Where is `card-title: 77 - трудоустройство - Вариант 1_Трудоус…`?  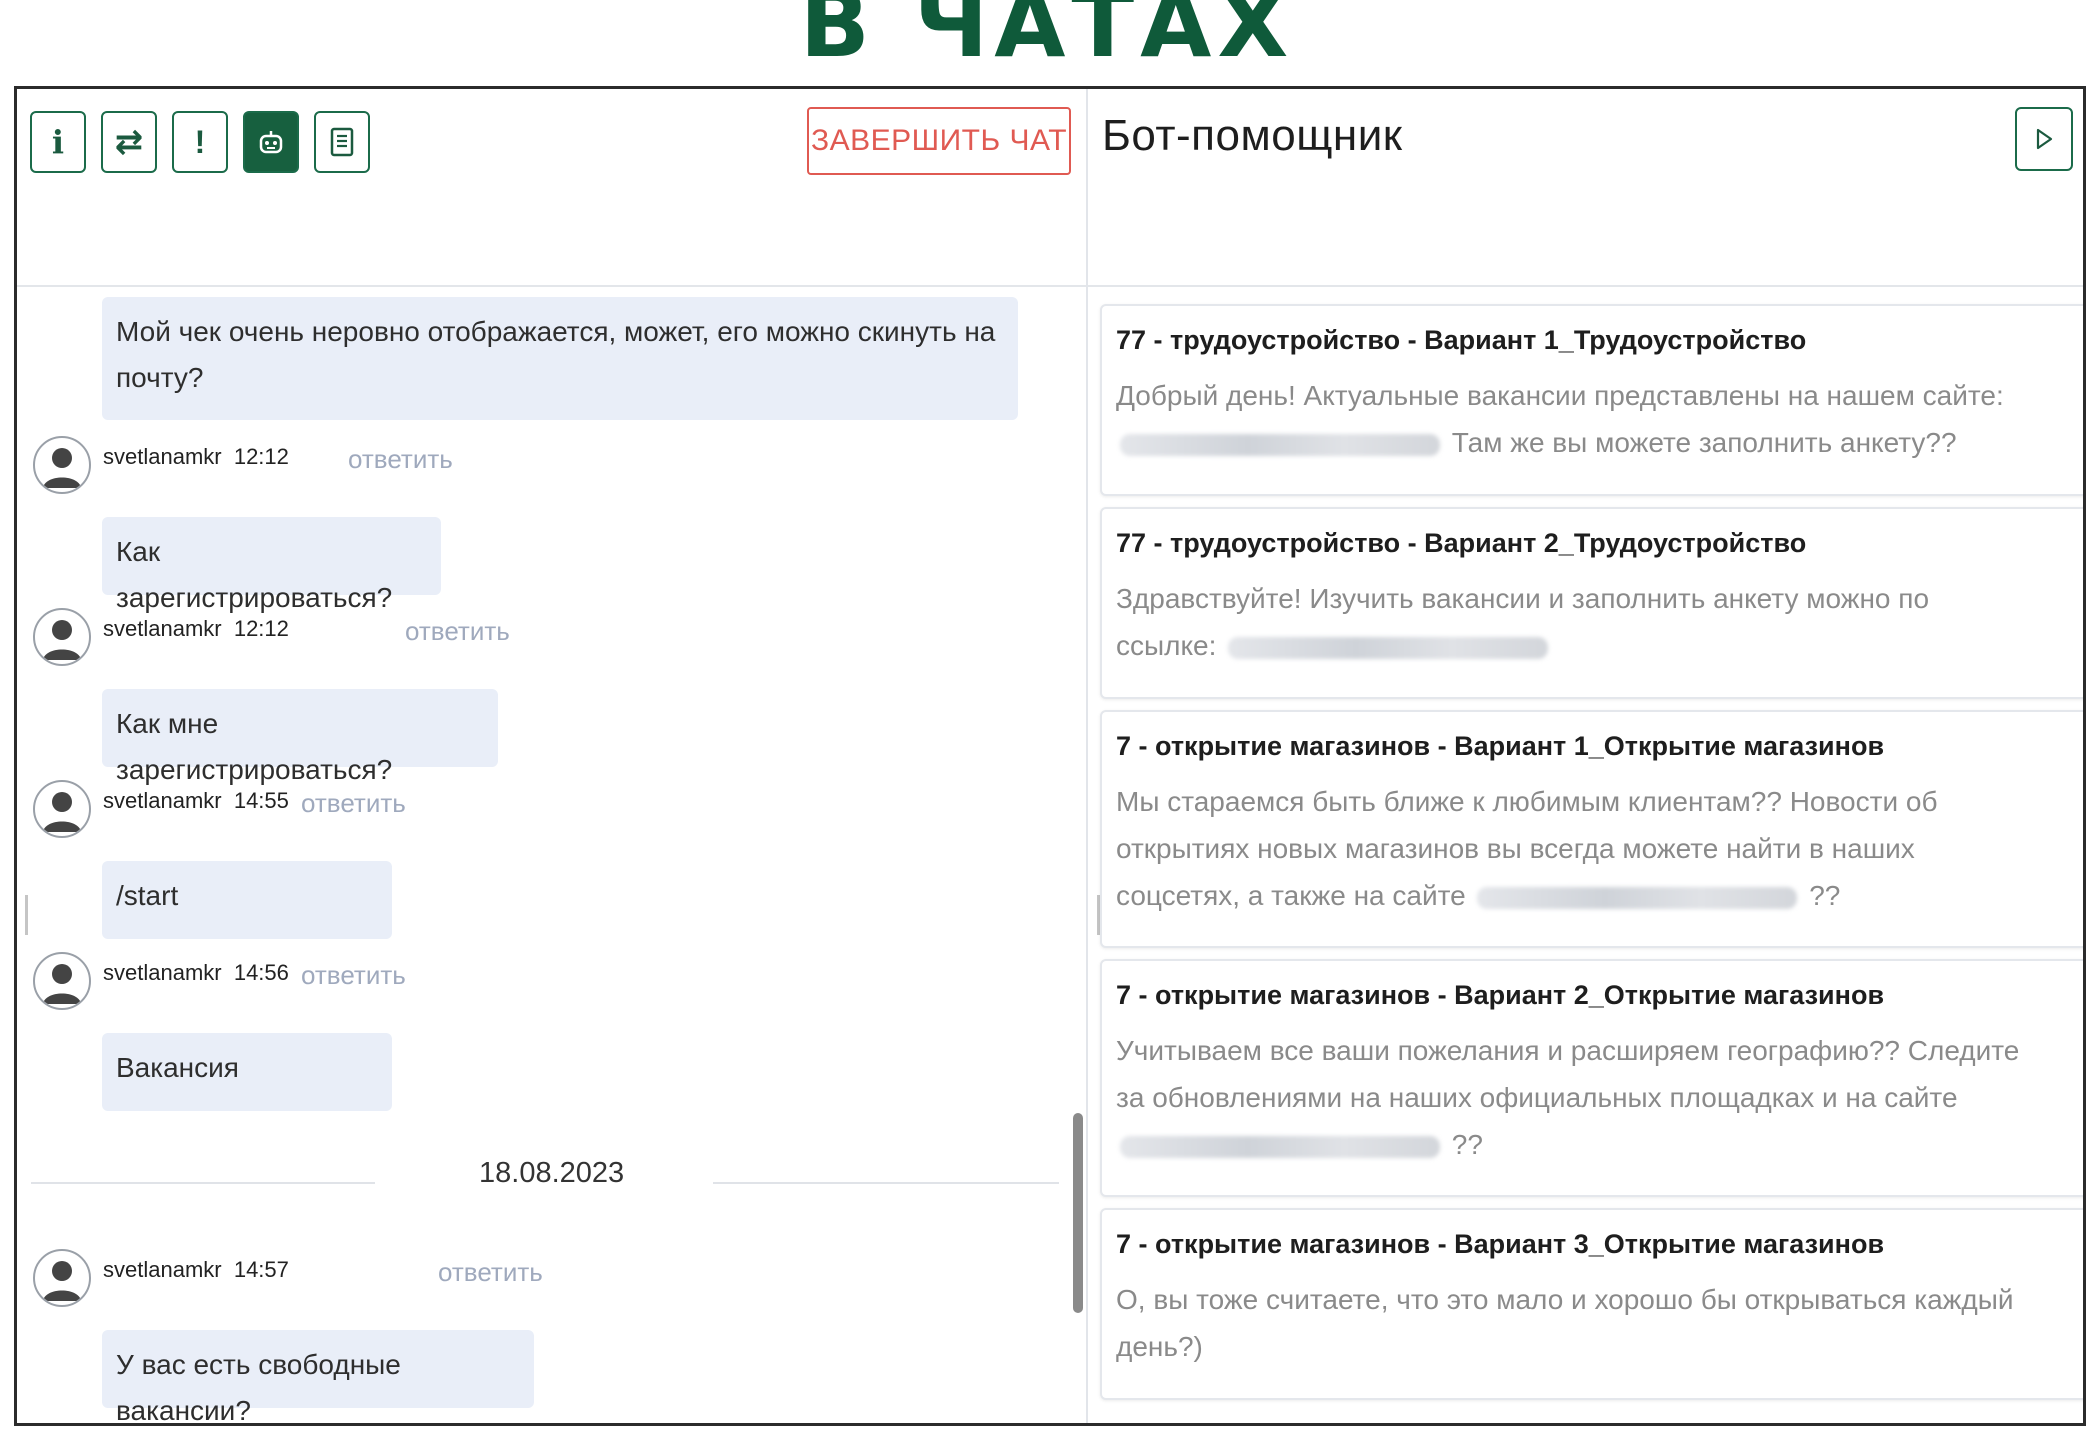
card-title: 77 - трудоустройство - Вариант 1_Трудоус… is located at coordinates (1461, 340).